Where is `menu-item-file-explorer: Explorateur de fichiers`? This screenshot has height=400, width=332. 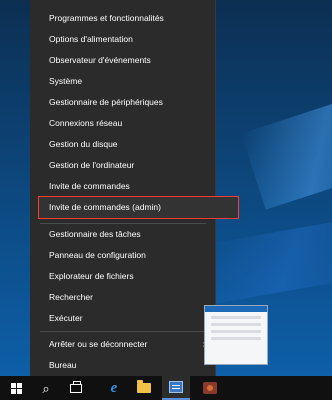 menu-item-file-explorer: Explorateur de fichiers is located at coordinates (123, 276).